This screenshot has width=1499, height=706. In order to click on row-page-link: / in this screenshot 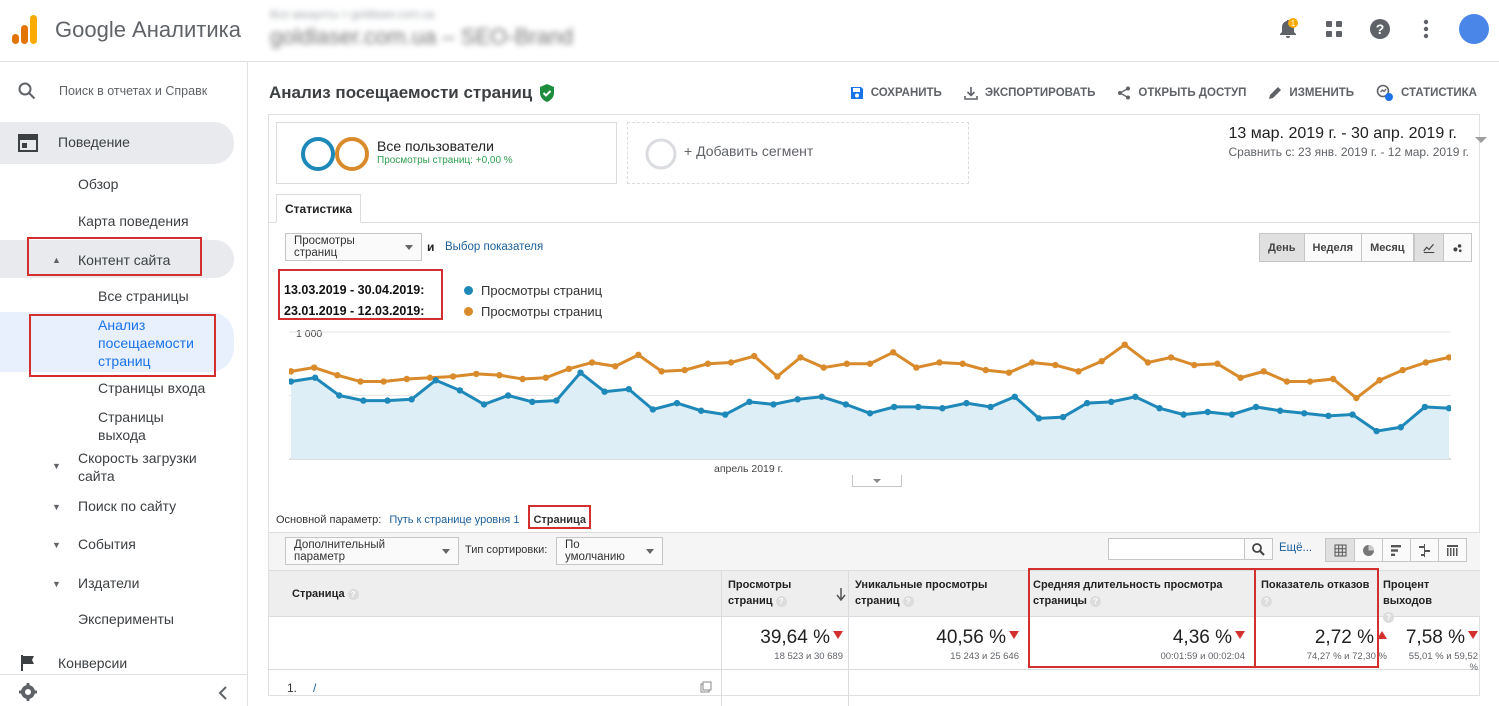, I will do `click(314, 688)`.